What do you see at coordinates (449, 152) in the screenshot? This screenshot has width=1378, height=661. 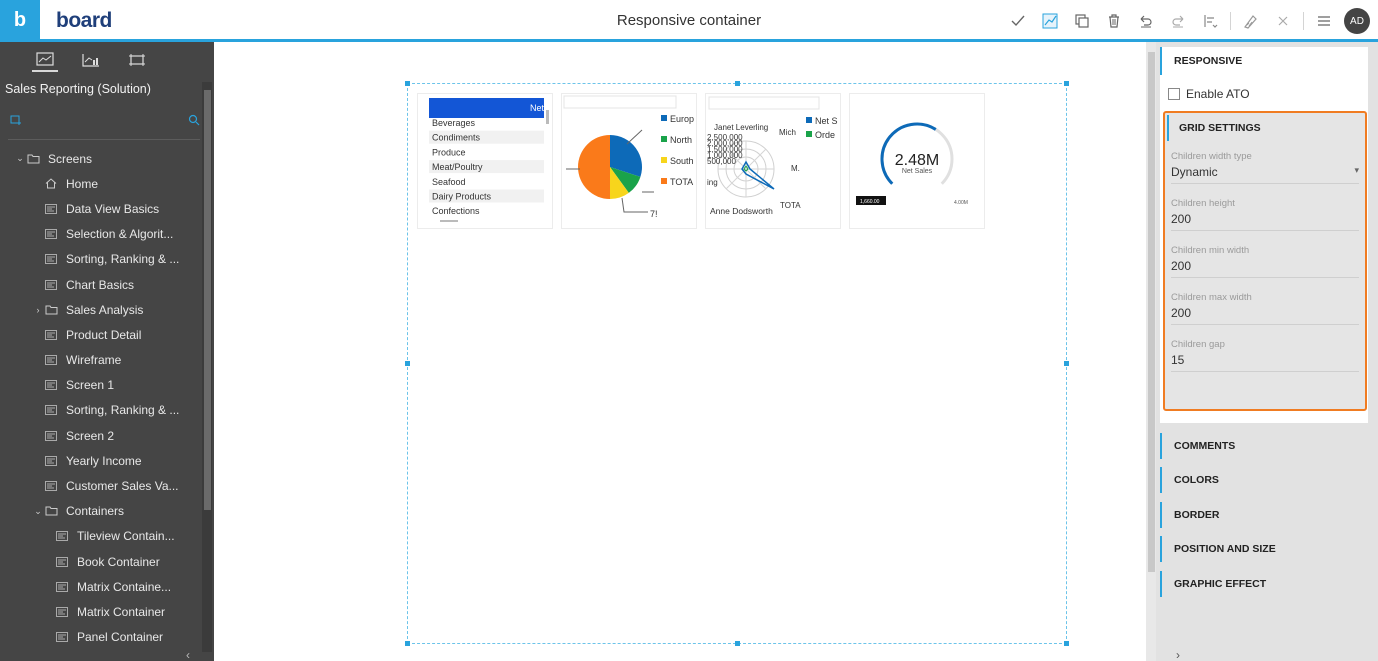 I see `table-row: Produce` at bounding box center [449, 152].